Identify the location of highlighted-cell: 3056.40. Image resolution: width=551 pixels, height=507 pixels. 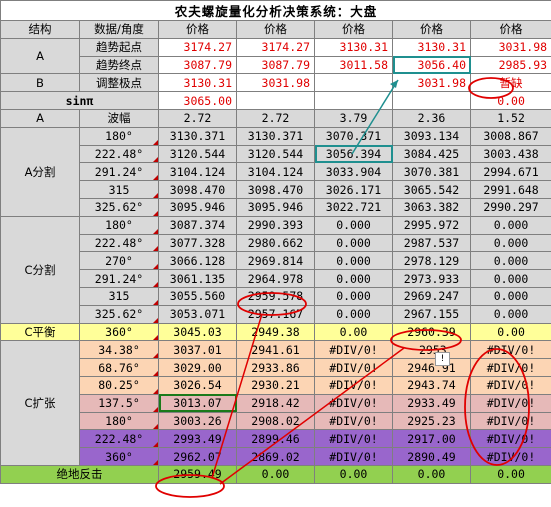
(431, 65).